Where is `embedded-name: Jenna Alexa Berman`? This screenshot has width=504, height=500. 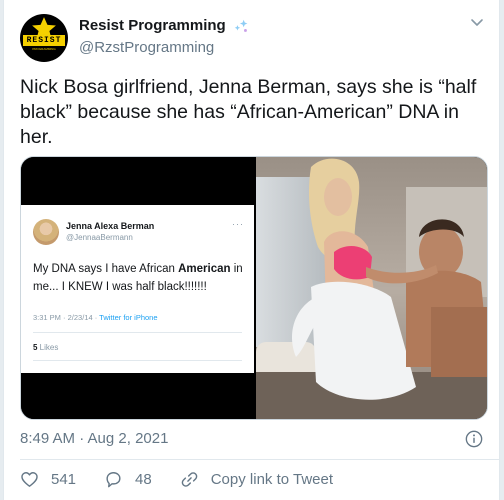
embedded-name: Jenna Alexa Berman is located at coordinates (110, 226).